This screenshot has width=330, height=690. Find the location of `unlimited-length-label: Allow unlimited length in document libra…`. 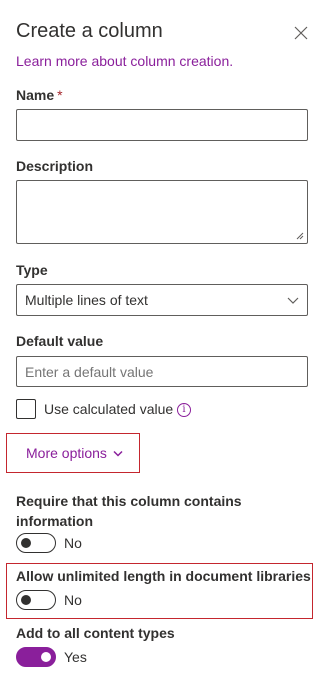

unlimited-length-label: Allow unlimited length in document libra… is located at coordinates (163, 576).